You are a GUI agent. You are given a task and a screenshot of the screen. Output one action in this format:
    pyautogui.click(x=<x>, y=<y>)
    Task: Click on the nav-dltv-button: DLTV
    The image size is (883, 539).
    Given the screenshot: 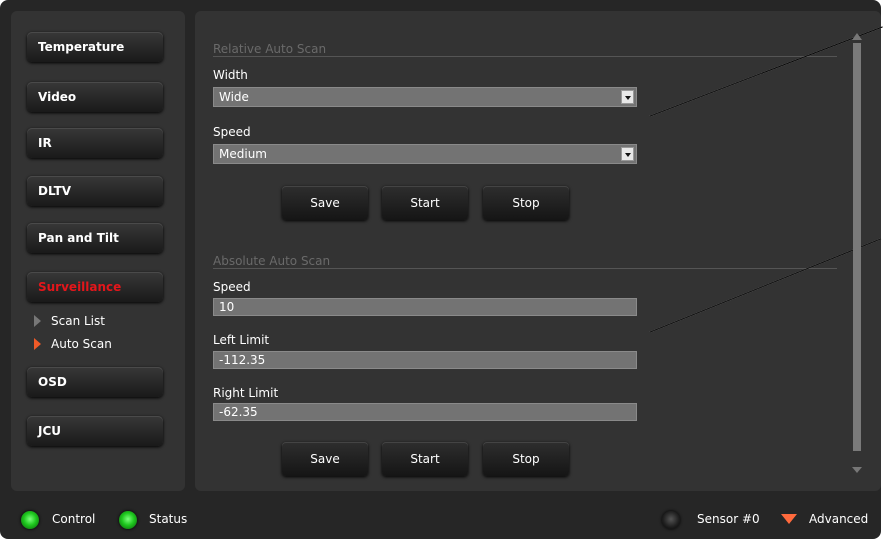 What is the action you would take?
    pyautogui.click(x=95, y=191)
    